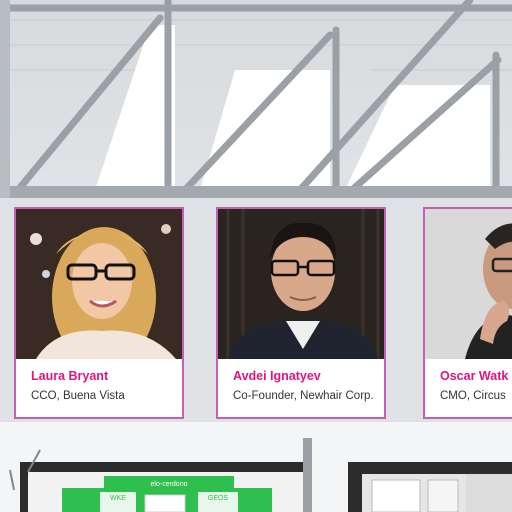  What do you see at coordinates (474, 376) in the screenshot?
I see `speaker-name: Oscar Watk` at bounding box center [474, 376].